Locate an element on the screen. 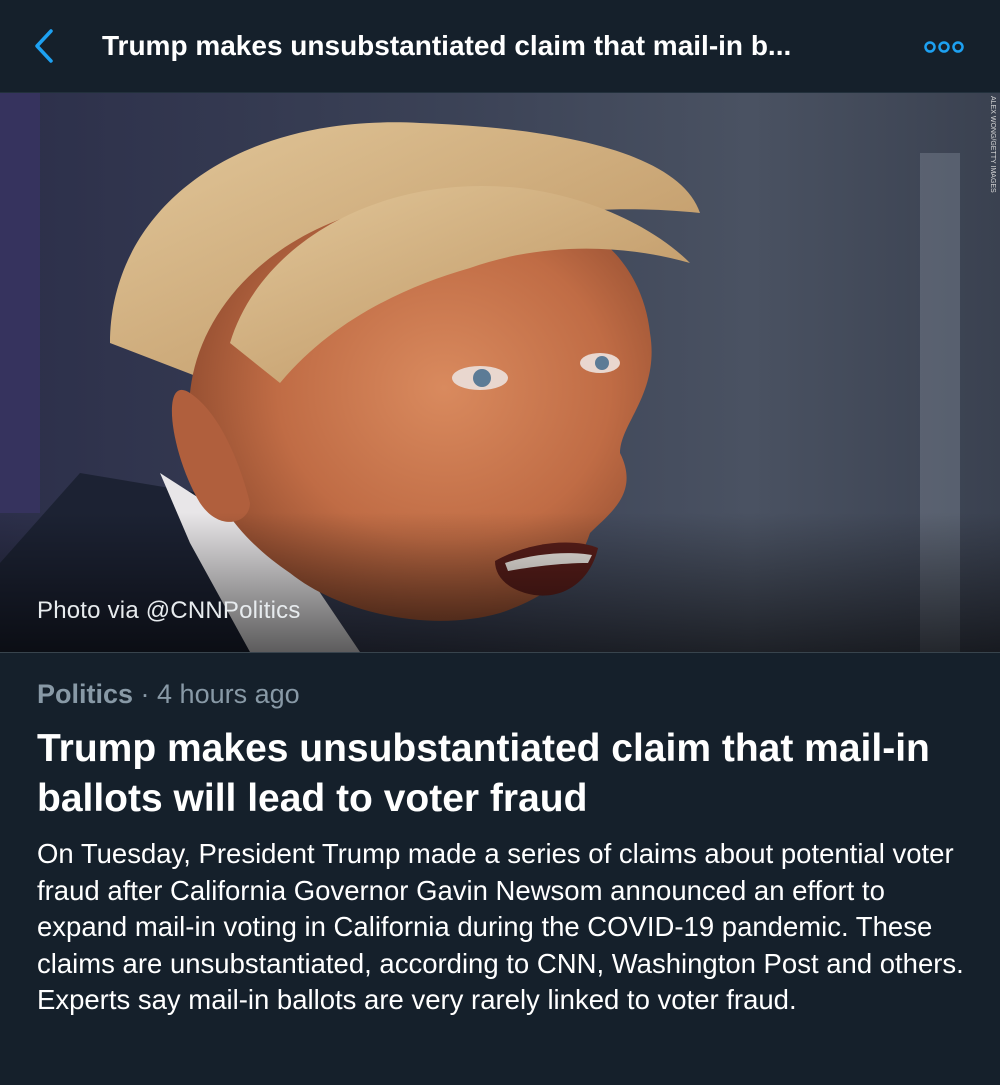 This screenshot has height=1085, width=1000. photo-credit: Photo via @CNNPolitics is located at coordinates (169, 610).